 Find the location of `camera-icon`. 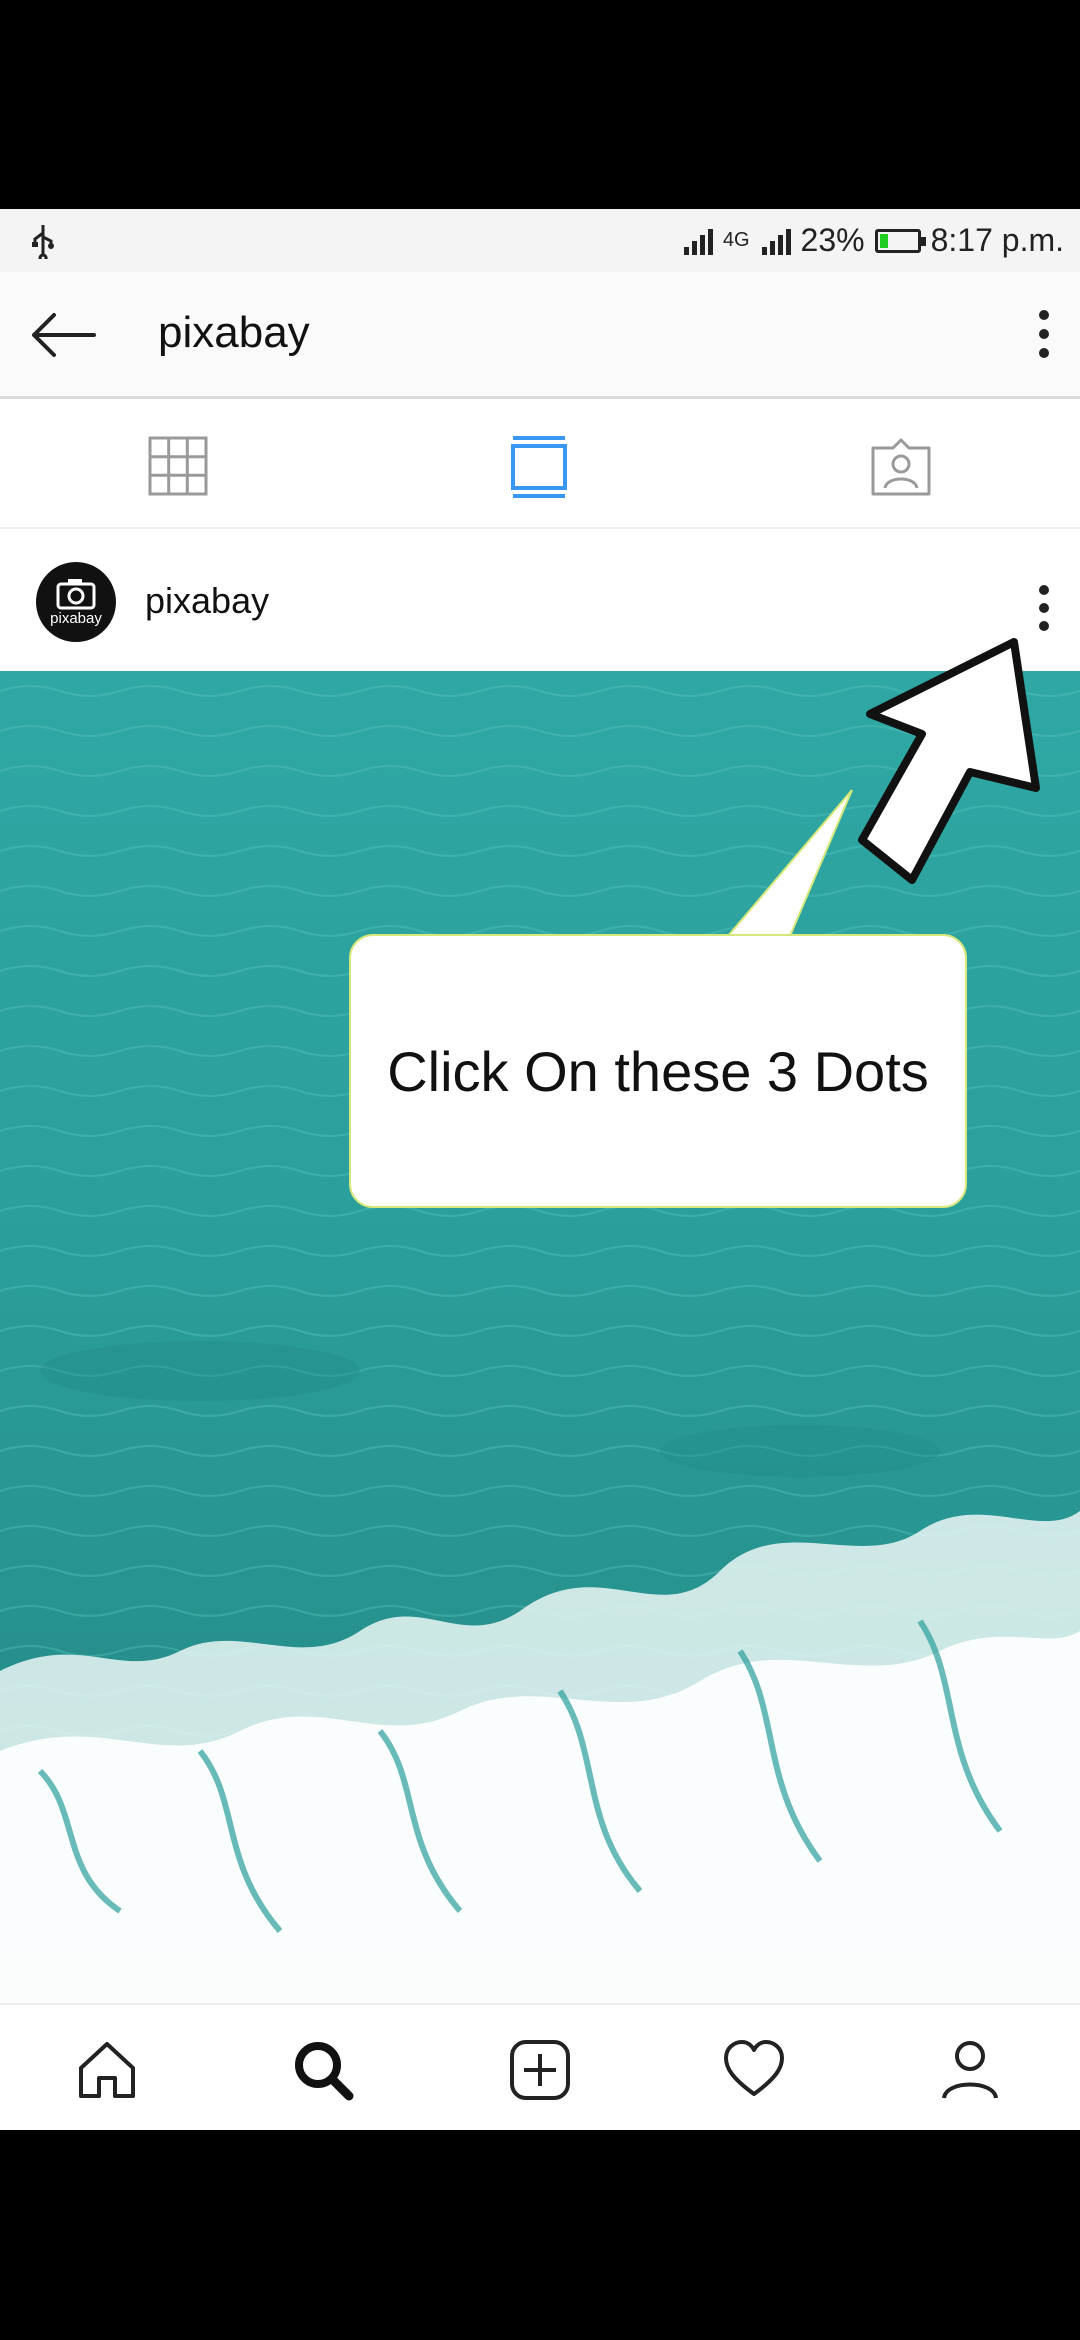

camera-icon is located at coordinates (76, 594).